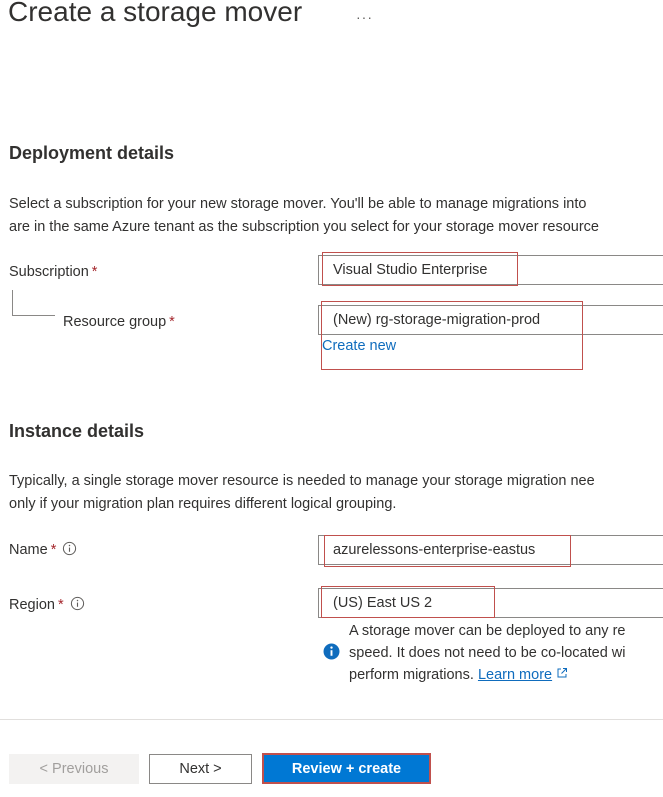 The width and height of the screenshot is (663, 797). Describe the element at coordinates (420, 269) in the screenshot. I see `subscription-highlight-box` at that location.